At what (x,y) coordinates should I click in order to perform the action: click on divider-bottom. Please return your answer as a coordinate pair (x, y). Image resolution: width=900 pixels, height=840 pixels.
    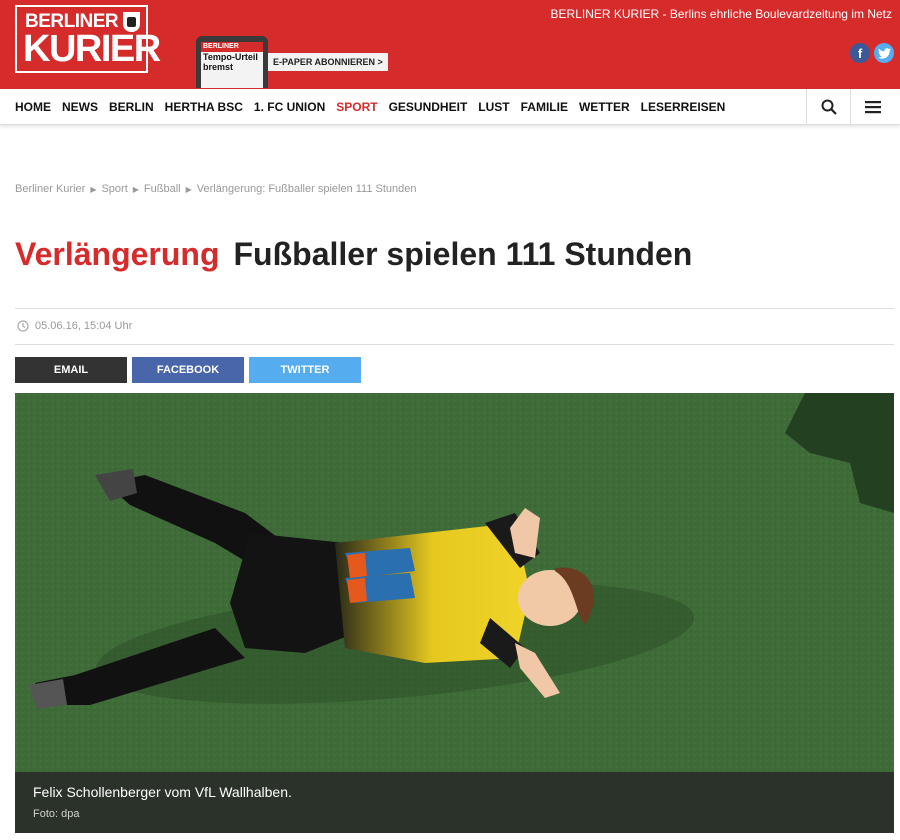
    Looking at the image, I should click on (454, 344).